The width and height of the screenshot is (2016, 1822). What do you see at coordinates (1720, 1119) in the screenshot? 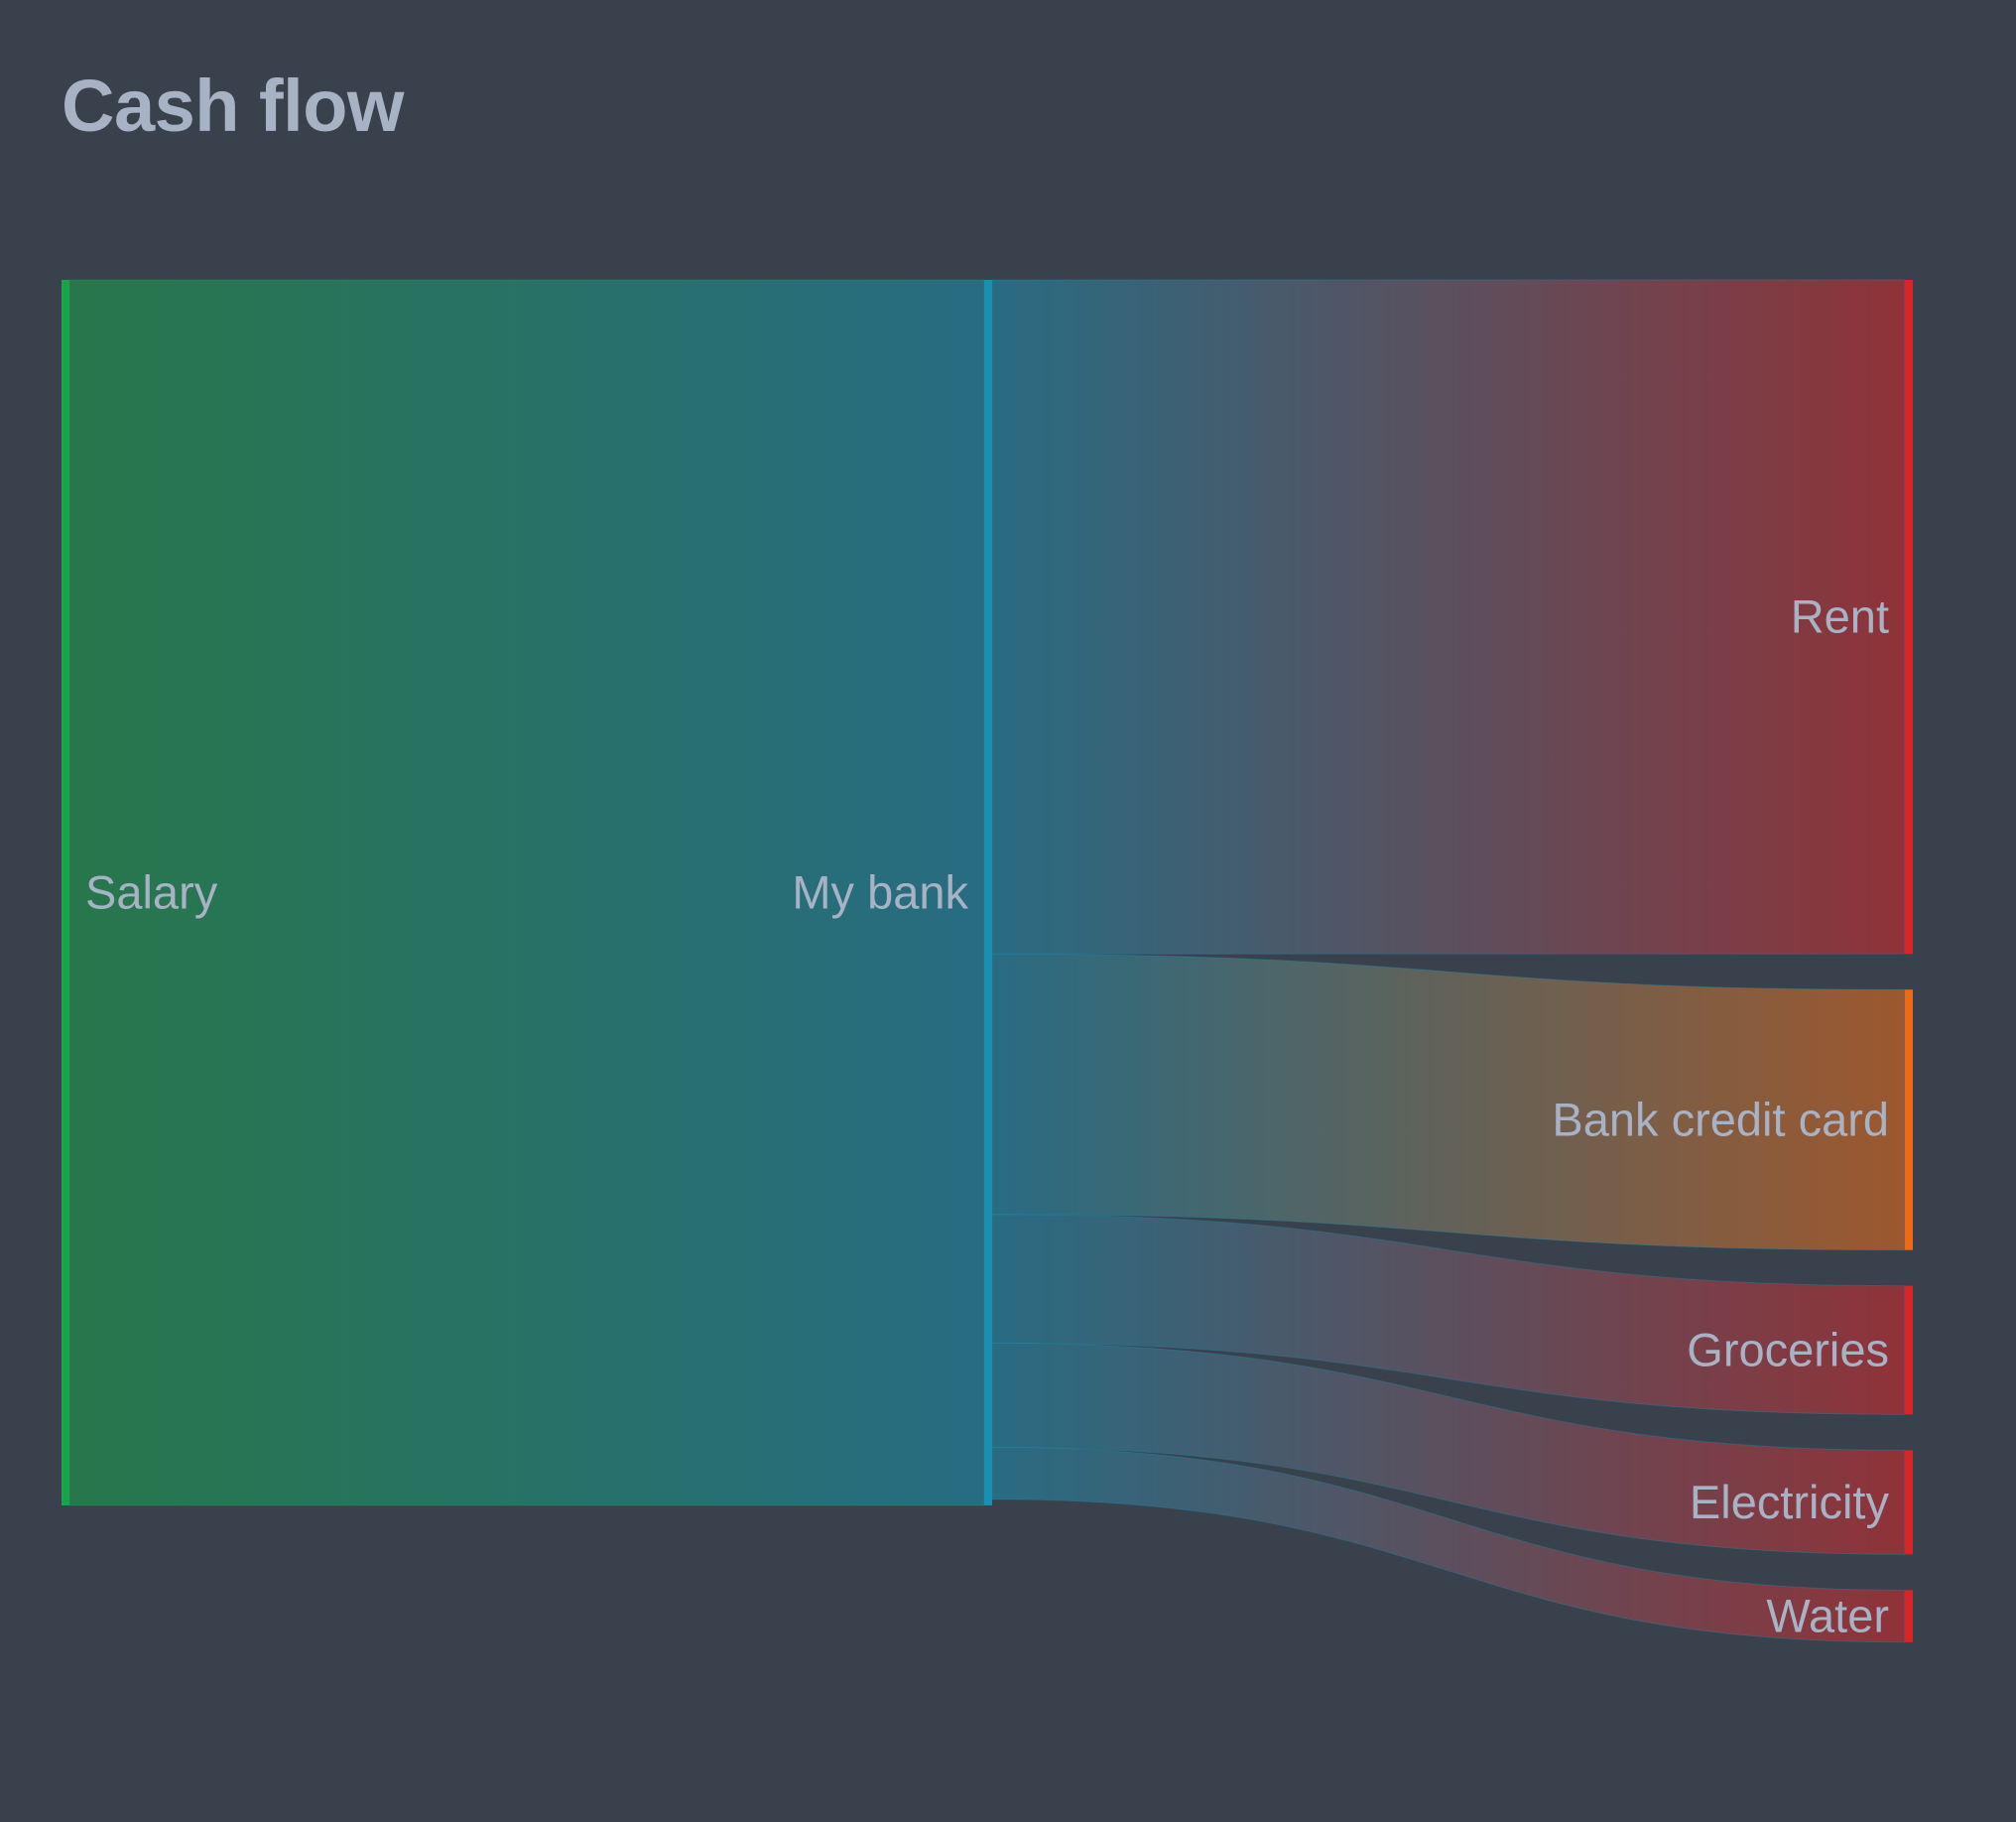
I see `node-label-bank-credit-card: Bank credit card` at bounding box center [1720, 1119].